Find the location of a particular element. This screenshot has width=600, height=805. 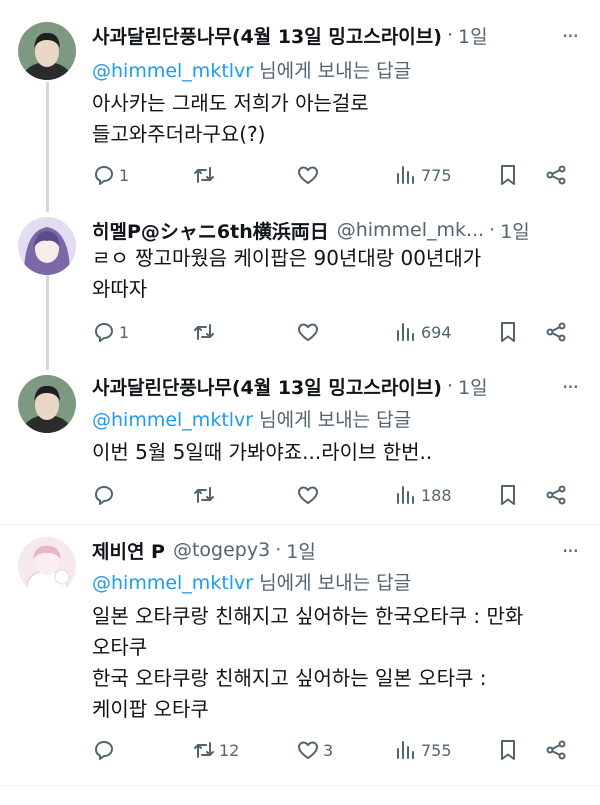

action-bar: 188 is located at coordinates (337, 495).